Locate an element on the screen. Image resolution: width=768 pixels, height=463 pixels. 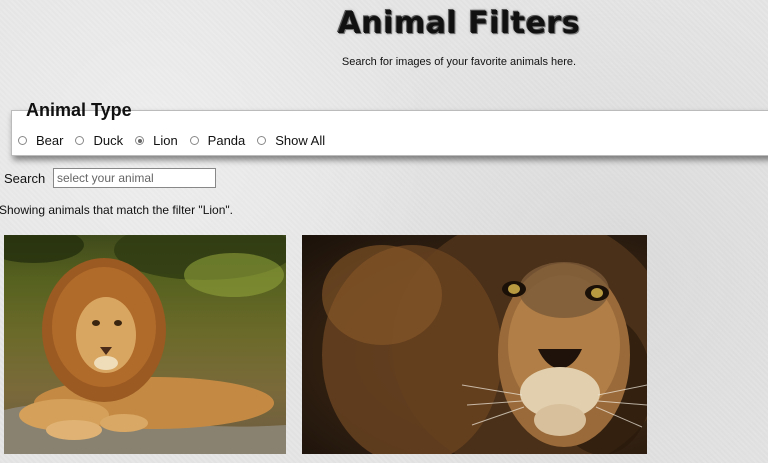
radio-label: Duck is located at coordinates (108, 140).